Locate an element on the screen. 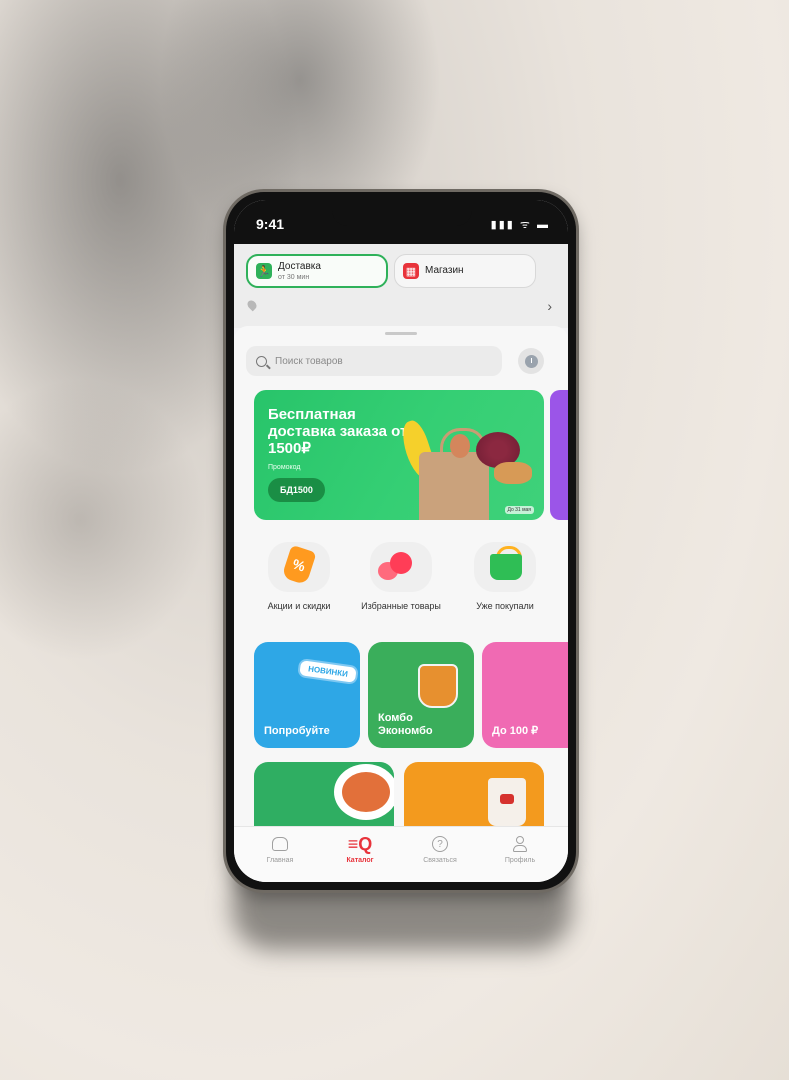 This screenshot has height=1080, width=789. tab-contact: ? Связаться is located at coordinates (440, 848).